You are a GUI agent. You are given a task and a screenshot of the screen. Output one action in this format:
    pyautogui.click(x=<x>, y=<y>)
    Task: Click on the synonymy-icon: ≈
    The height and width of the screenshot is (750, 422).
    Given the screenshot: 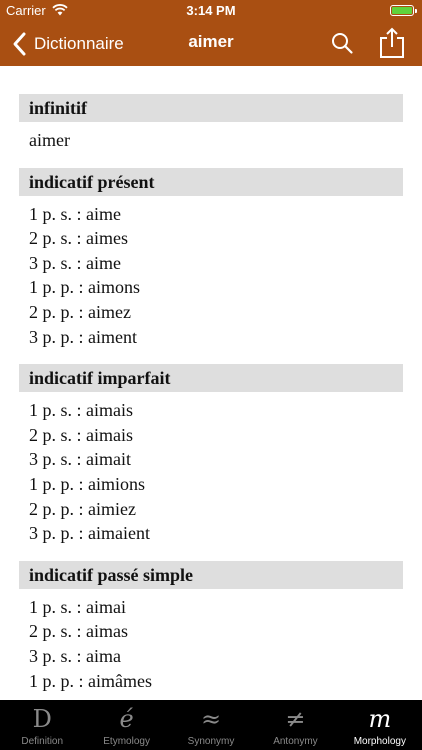 What is the action you would take?
    pyautogui.click(x=211, y=719)
    